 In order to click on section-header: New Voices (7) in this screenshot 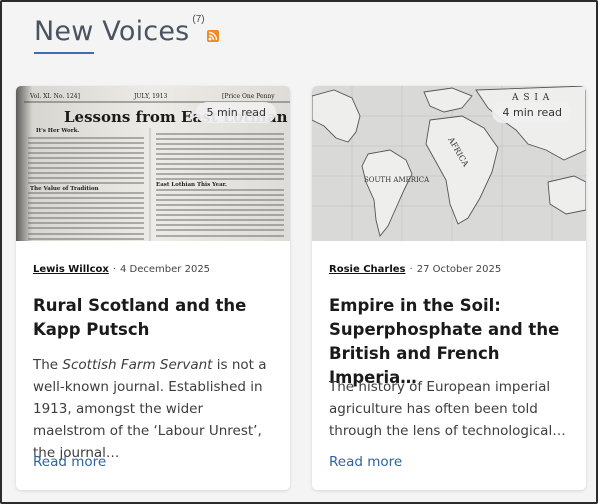, I will do `click(126, 32)`.